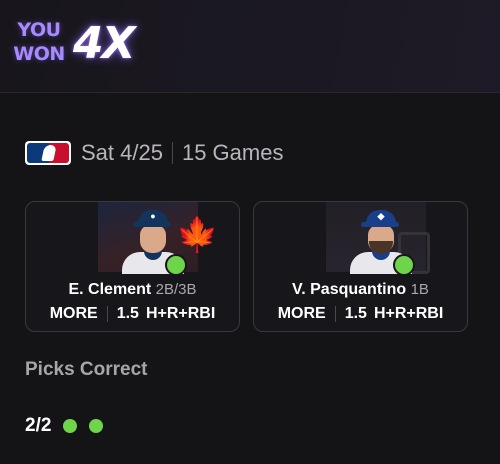 The height and width of the screenshot is (464, 500). What do you see at coordinates (48, 153) in the screenshot?
I see `mlb-logo-icon` at bounding box center [48, 153].